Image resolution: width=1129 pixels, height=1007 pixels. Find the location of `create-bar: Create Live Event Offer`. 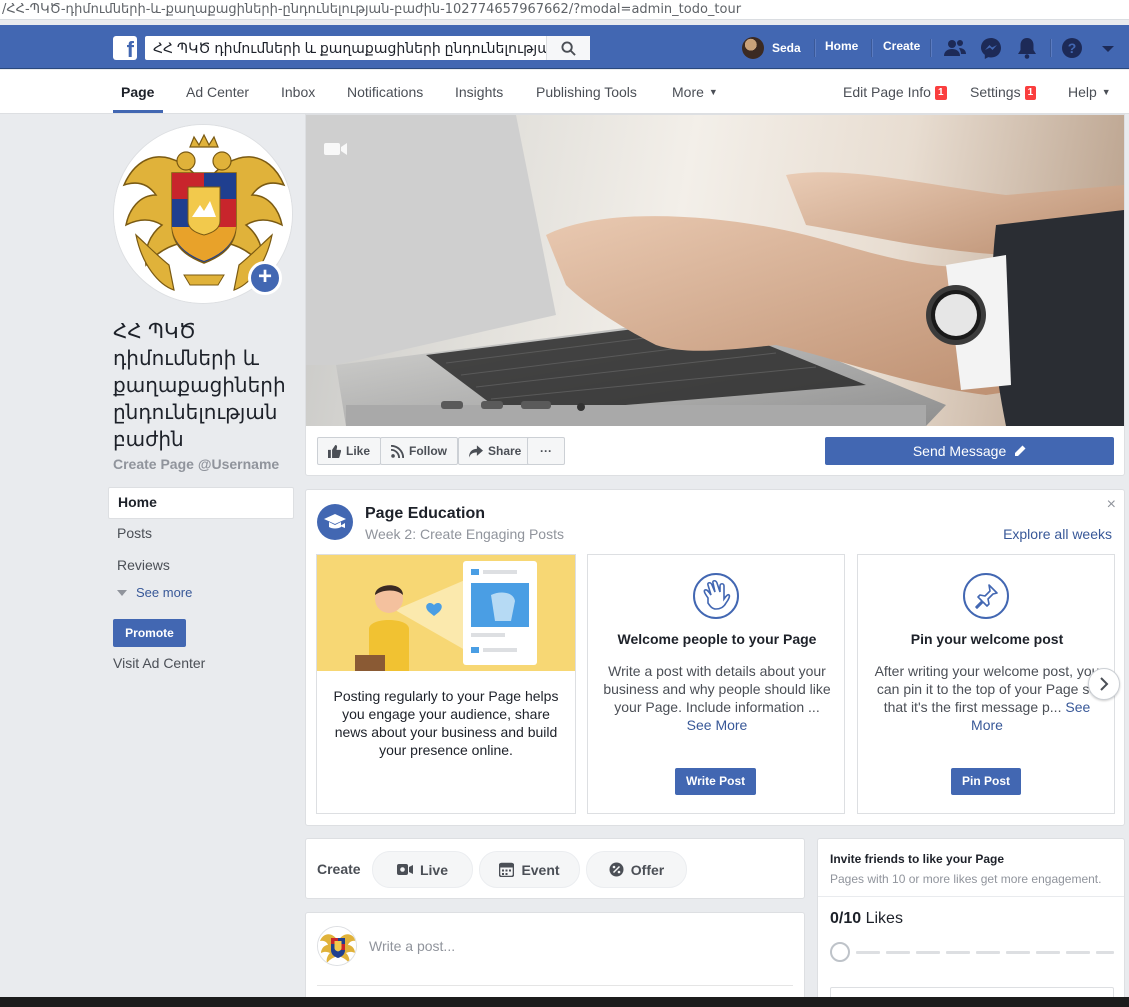

create-bar: Create Live Event Offer is located at coordinates (555, 868).